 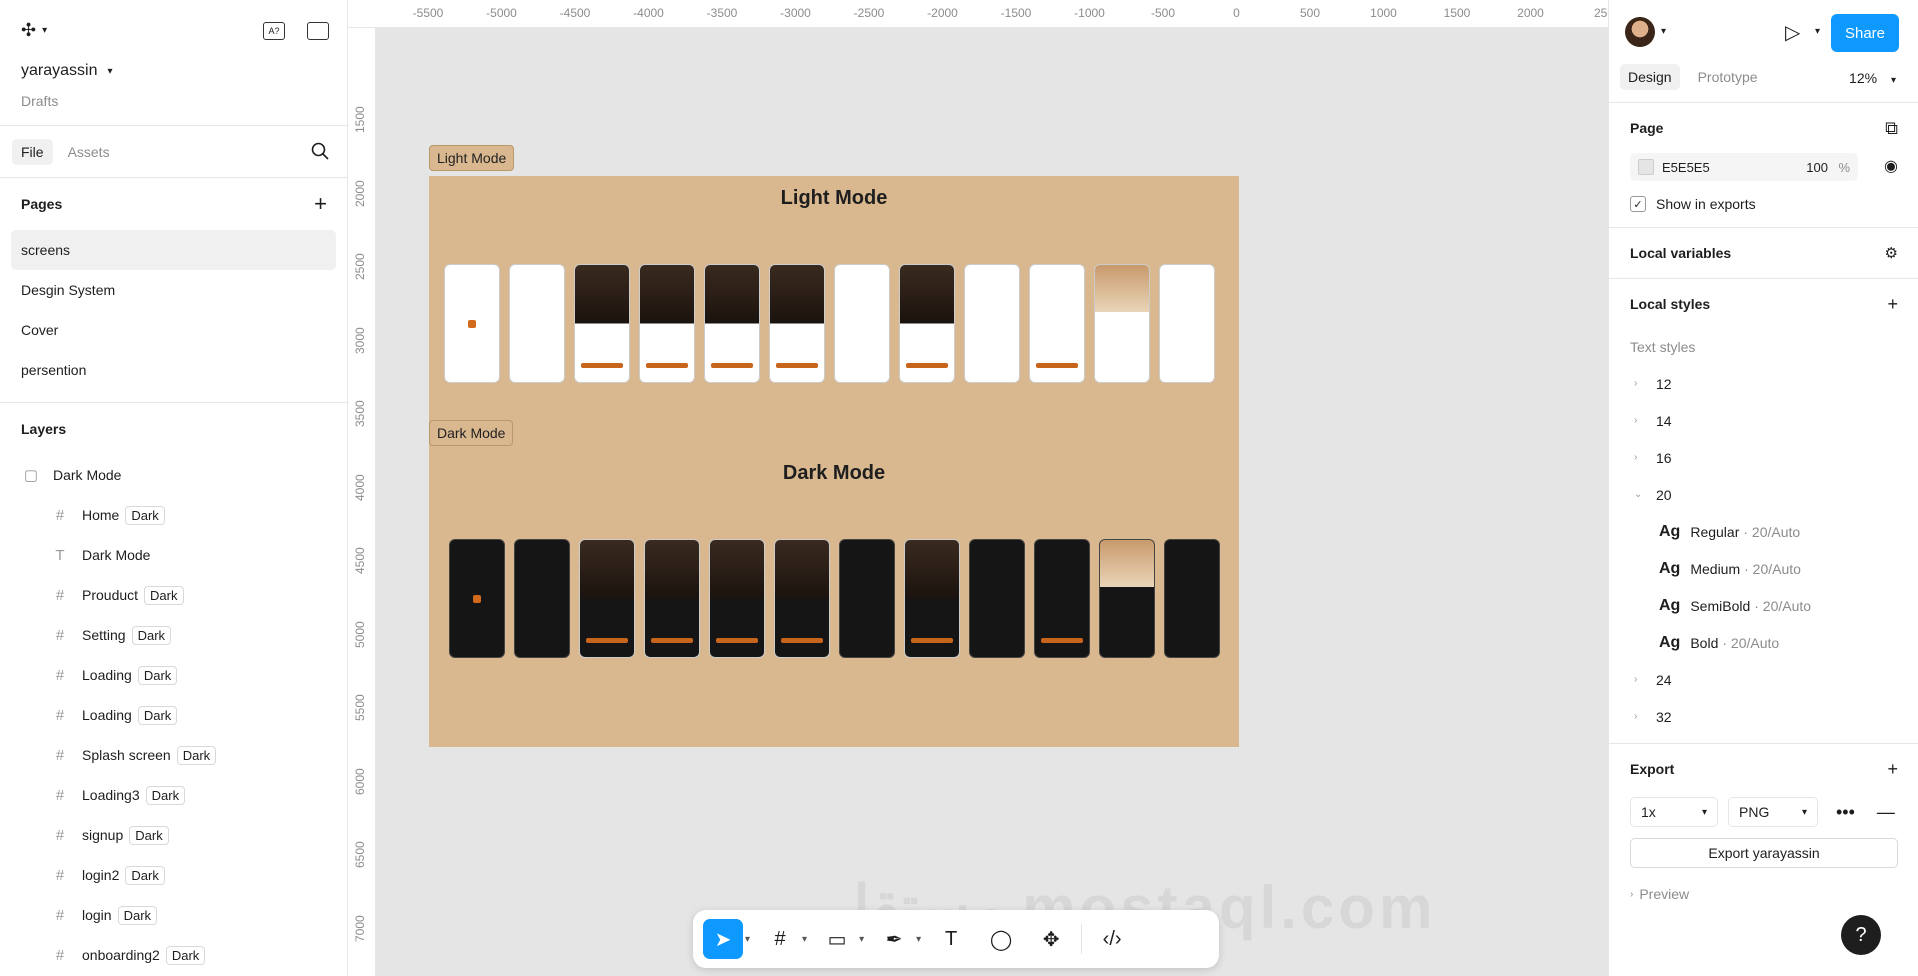 What do you see at coordinates (1891, 253) in the screenshot?
I see `sliders-icon: ⚙` at bounding box center [1891, 253].